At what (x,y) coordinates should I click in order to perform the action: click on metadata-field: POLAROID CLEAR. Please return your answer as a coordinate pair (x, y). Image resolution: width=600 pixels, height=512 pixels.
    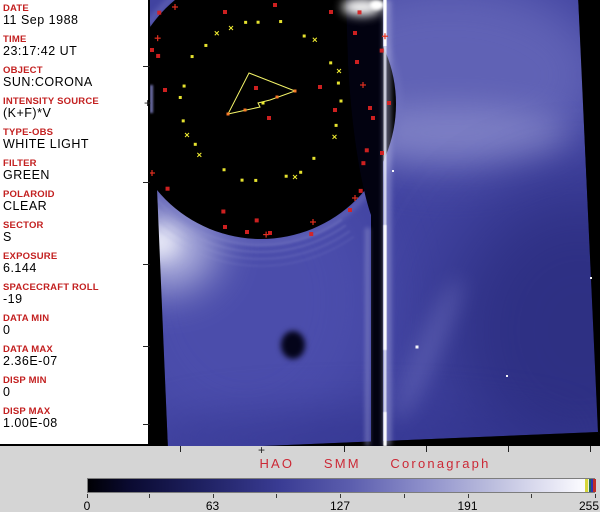
    Looking at the image, I should click on (75, 201).